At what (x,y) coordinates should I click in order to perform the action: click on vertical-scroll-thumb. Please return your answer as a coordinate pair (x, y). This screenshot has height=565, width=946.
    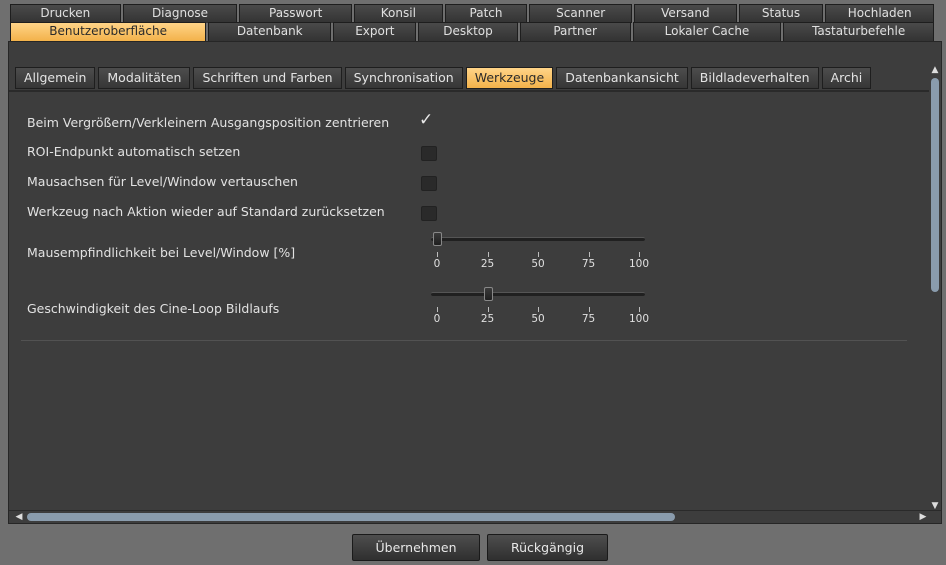
    Looking at the image, I should click on (935, 185).